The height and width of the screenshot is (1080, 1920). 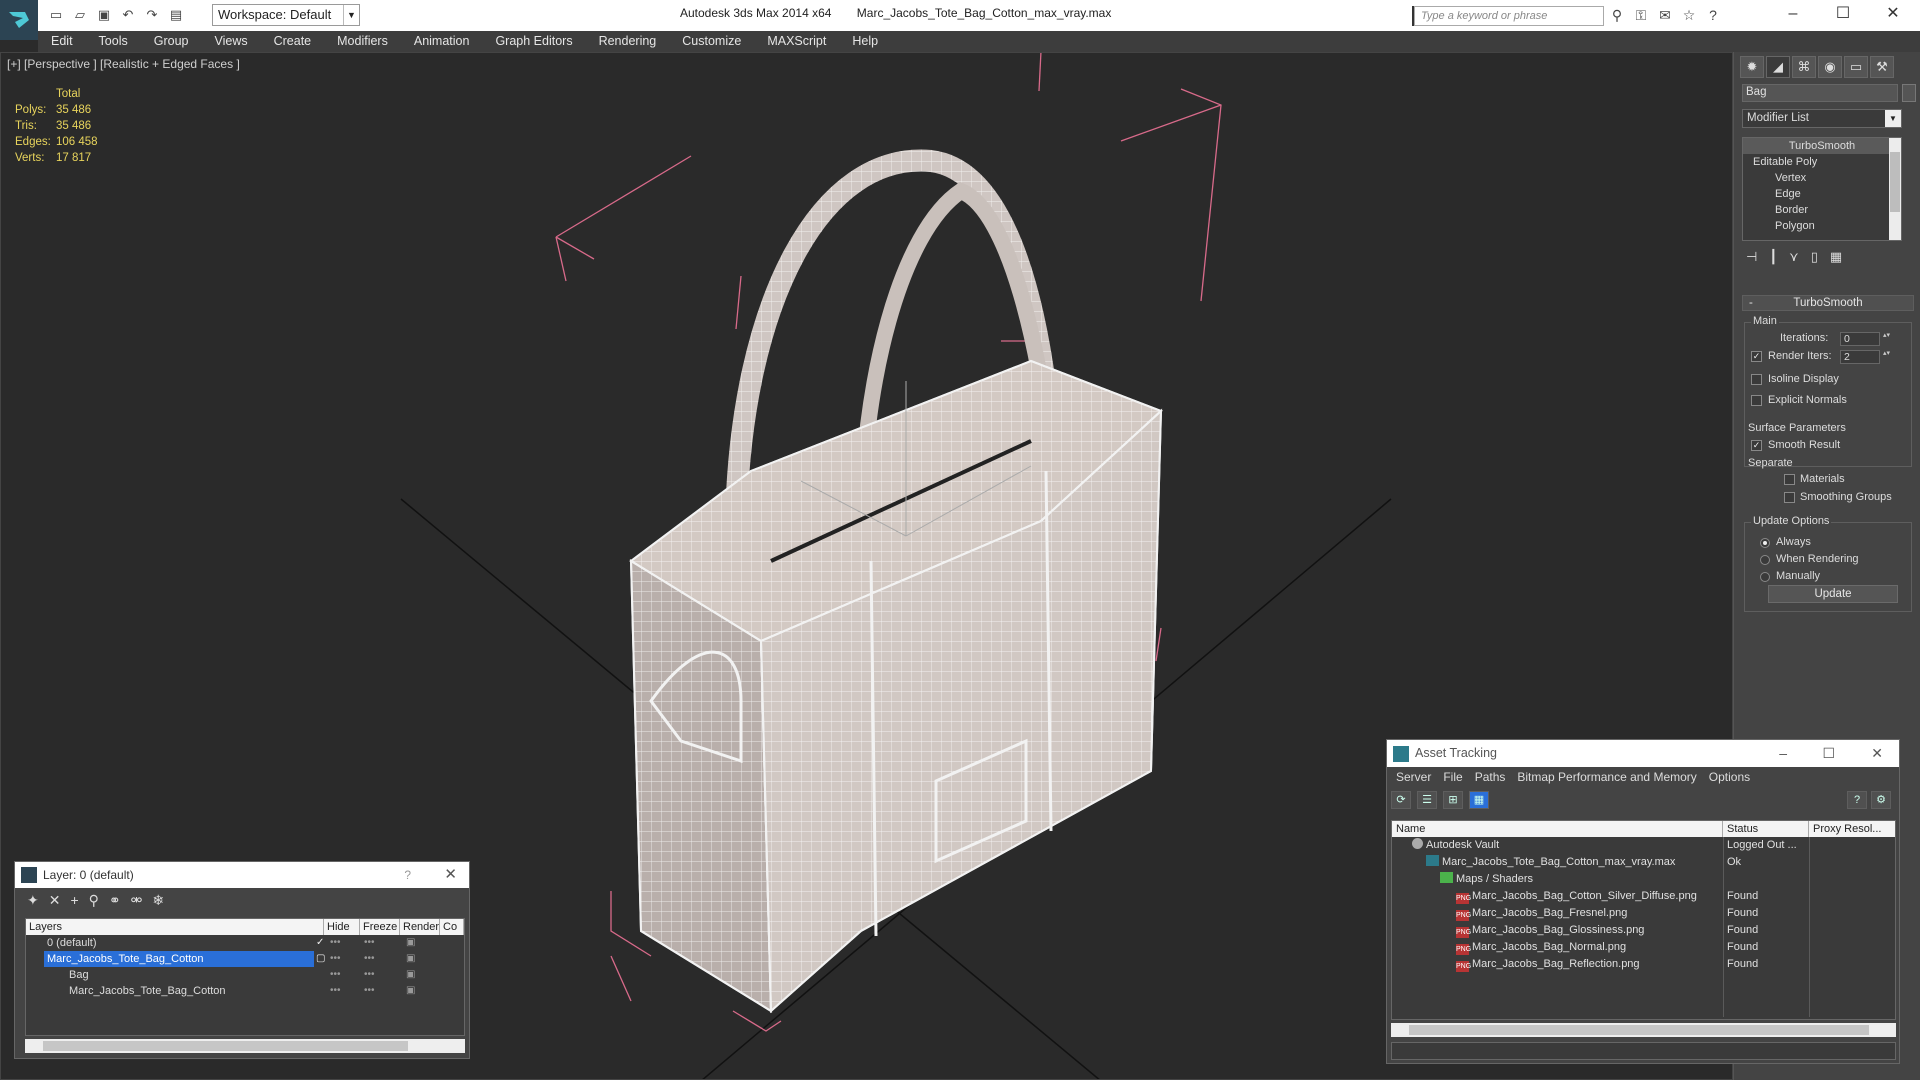 What do you see at coordinates (158, 902) in the screenshot?
I see `freeze-all-icon: ❄` at bounding box center [158, 902].